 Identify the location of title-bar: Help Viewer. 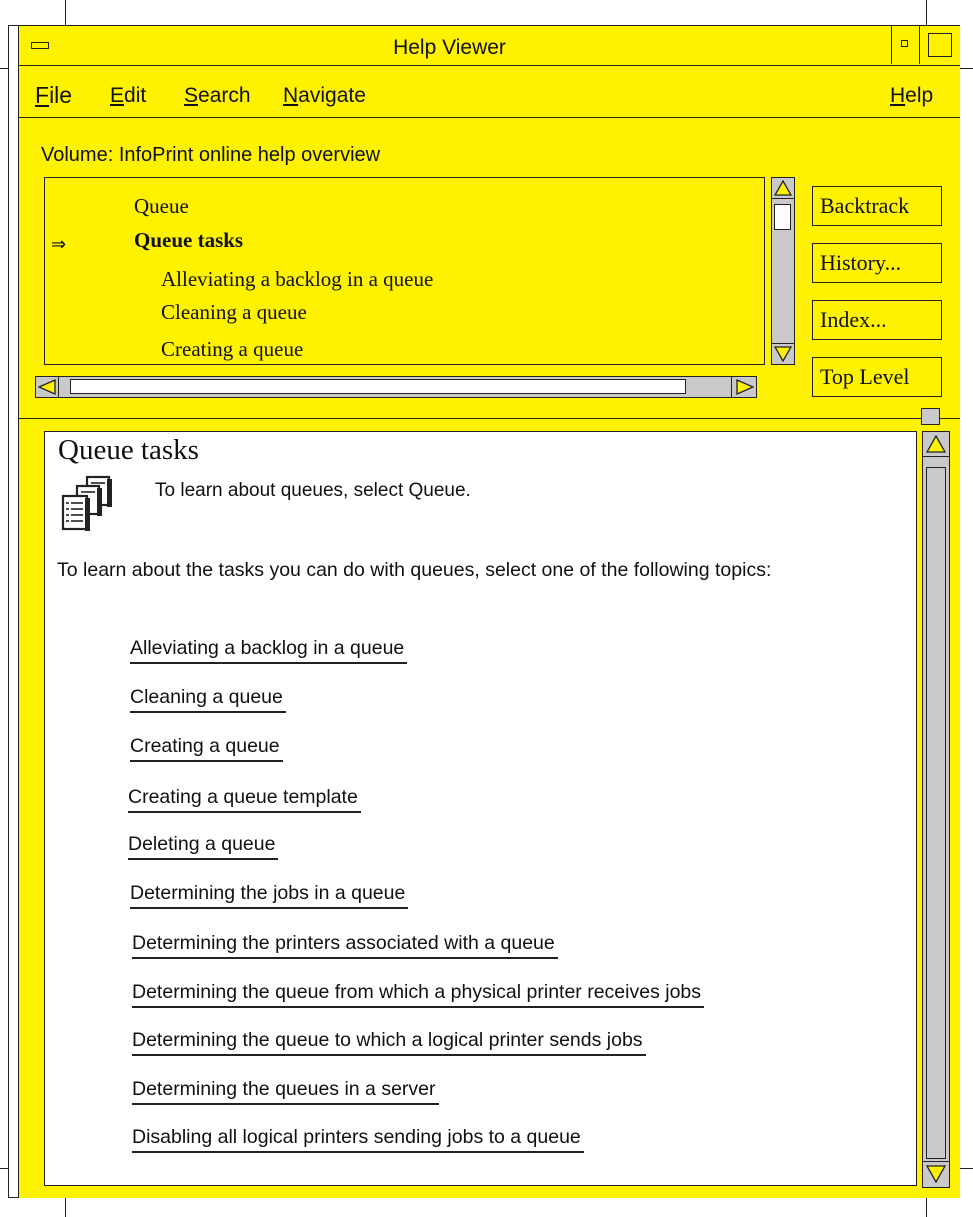
(489, 46).